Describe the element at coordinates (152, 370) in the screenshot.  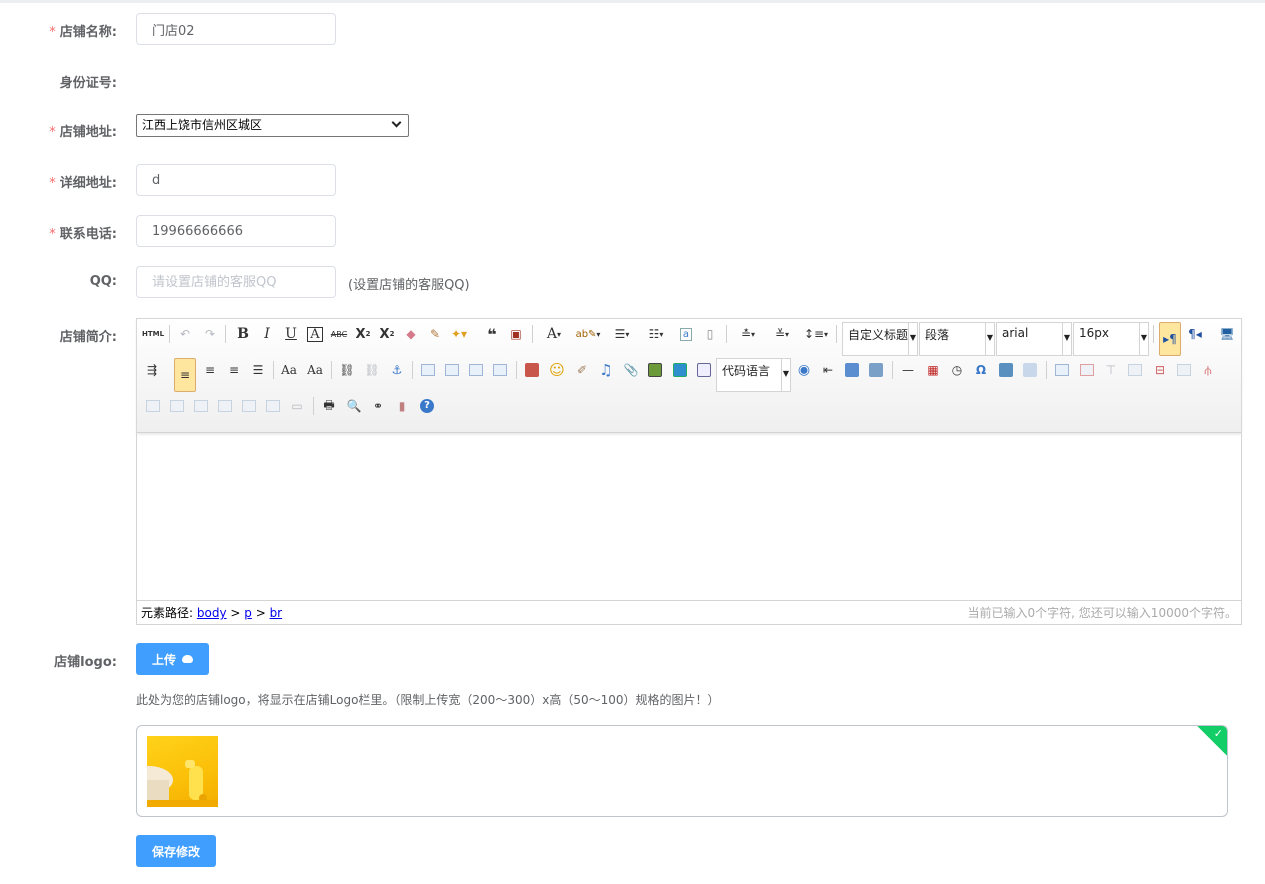
I see `indent-icon: ⇶` at that location.